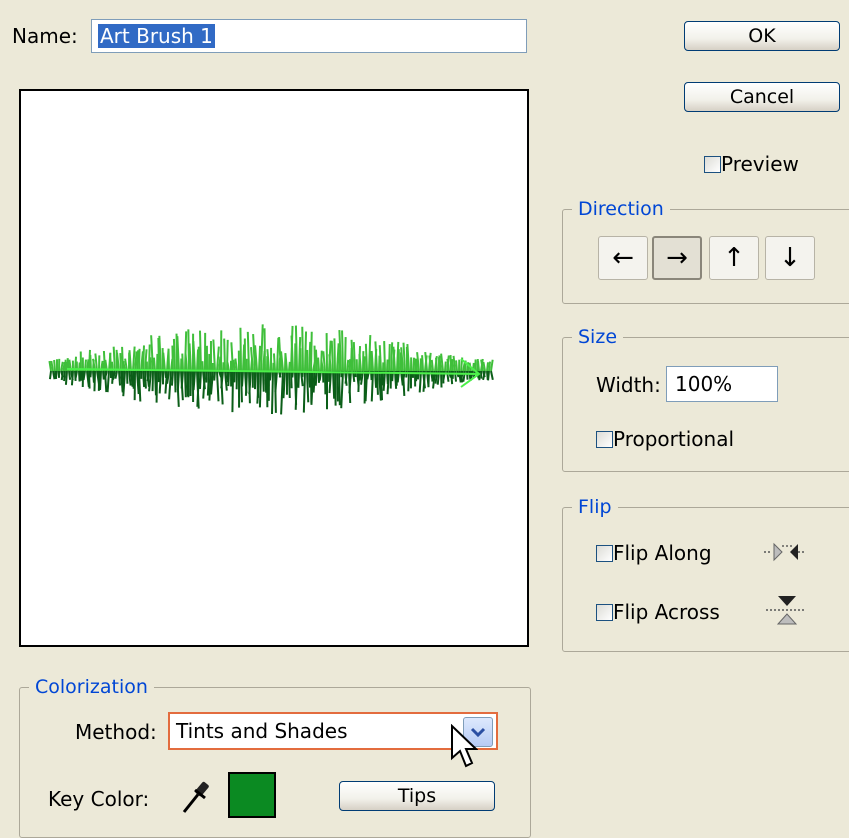 This screenshot has height=838, width=849. Describe the element at coordinates (751, 164) in the screenshot. I see `preview-checkbox: Preview` at that location.